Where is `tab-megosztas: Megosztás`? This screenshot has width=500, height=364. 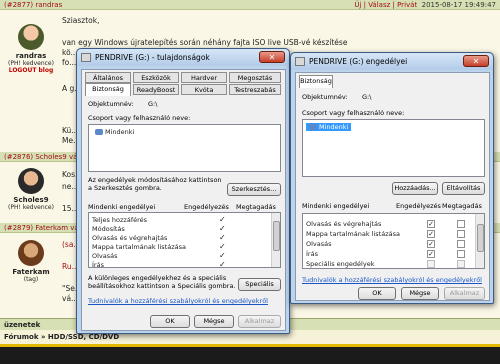
tab-megosztas: Megosztás is located at coordinates (255, 77).